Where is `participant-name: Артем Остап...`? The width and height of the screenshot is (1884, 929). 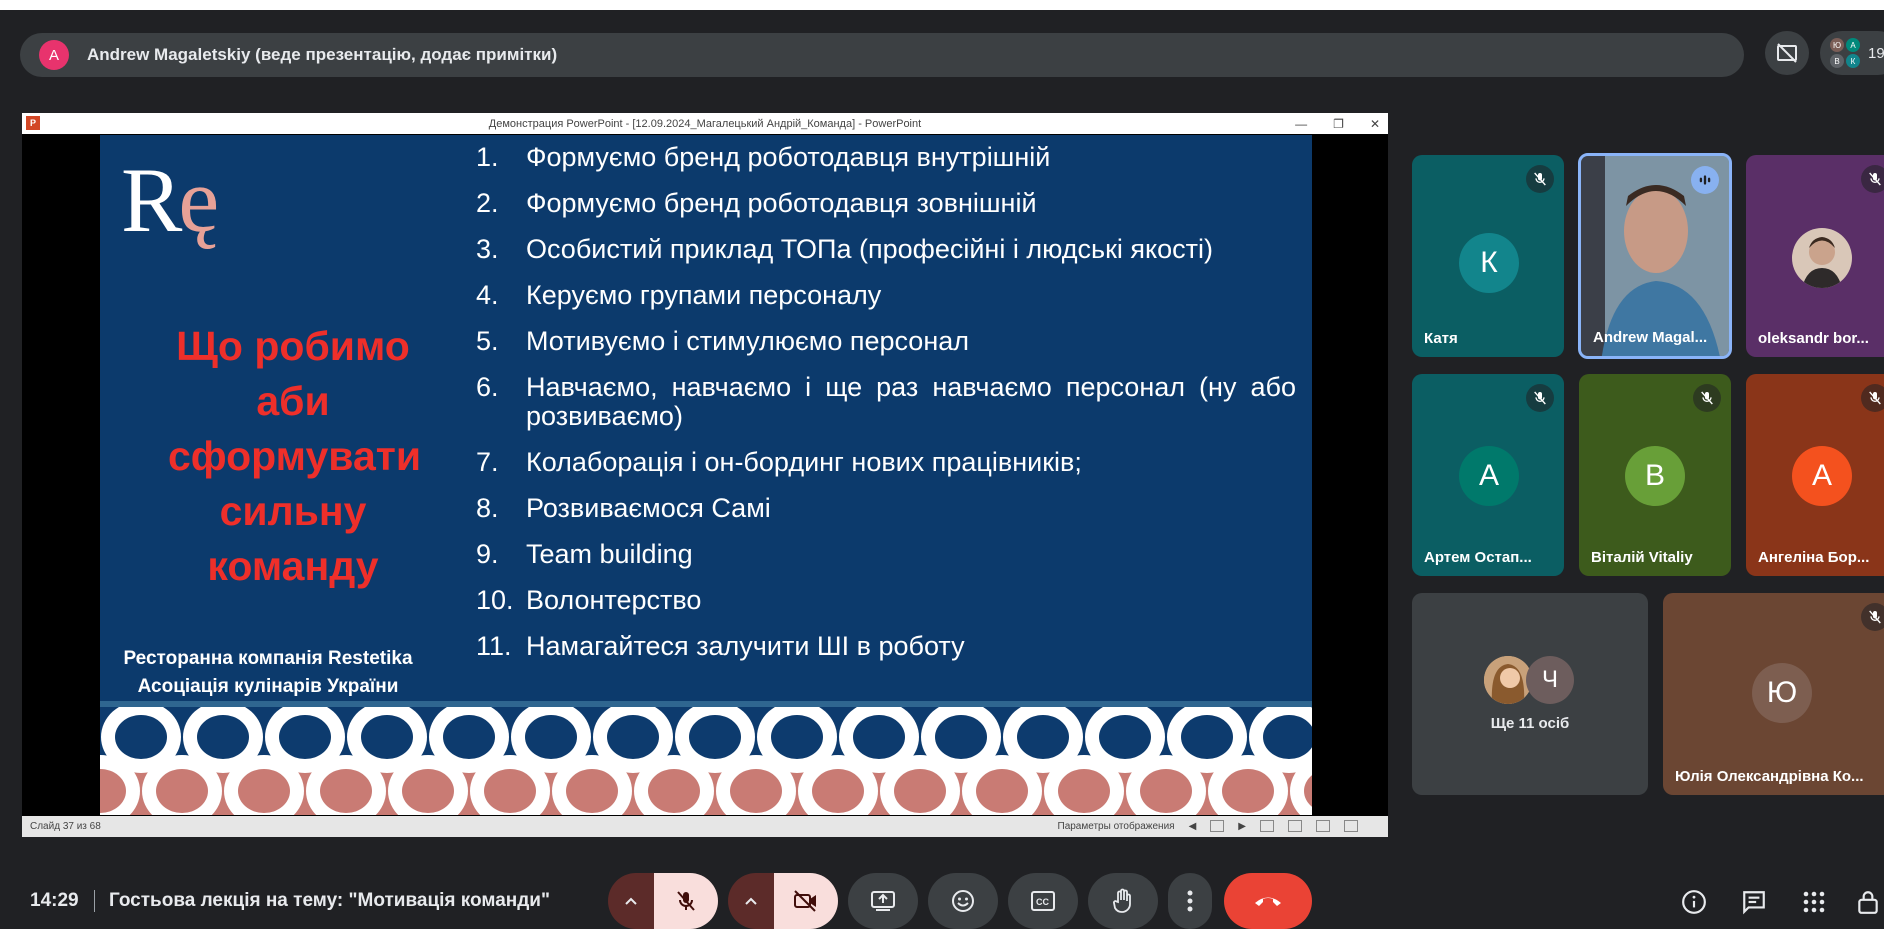
participant-name: Артем Остап... is located at coordinates (1478, 557).